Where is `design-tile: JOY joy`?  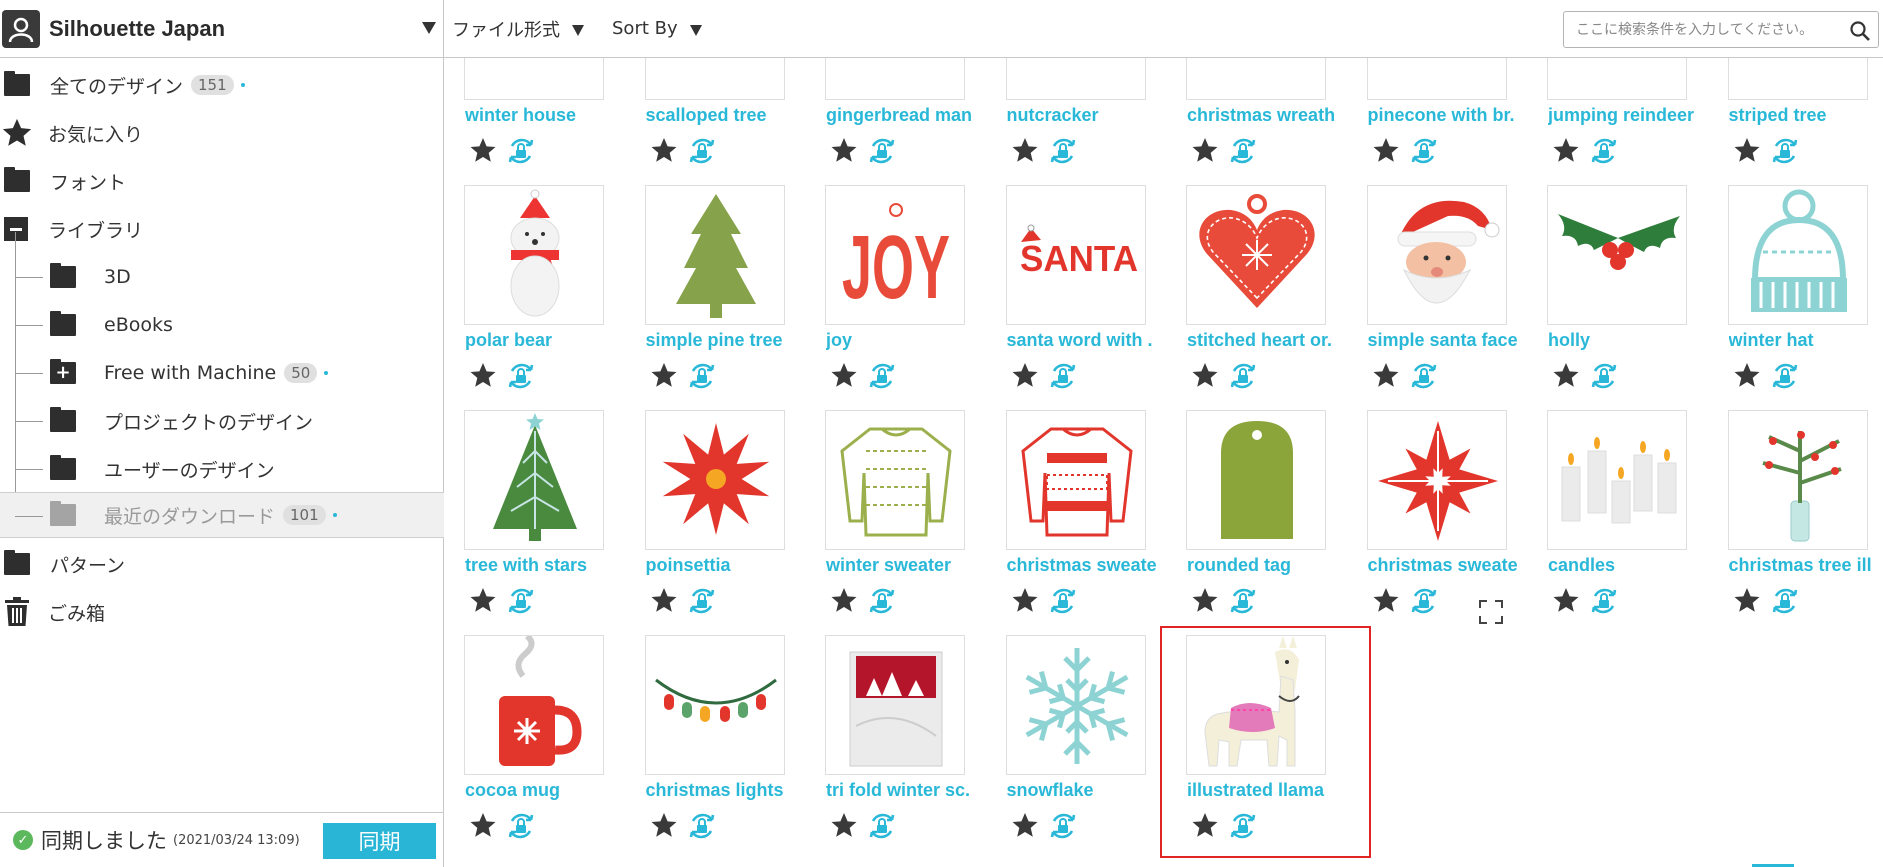 design-tile: JOY joy is located at coordinates (892, 296).